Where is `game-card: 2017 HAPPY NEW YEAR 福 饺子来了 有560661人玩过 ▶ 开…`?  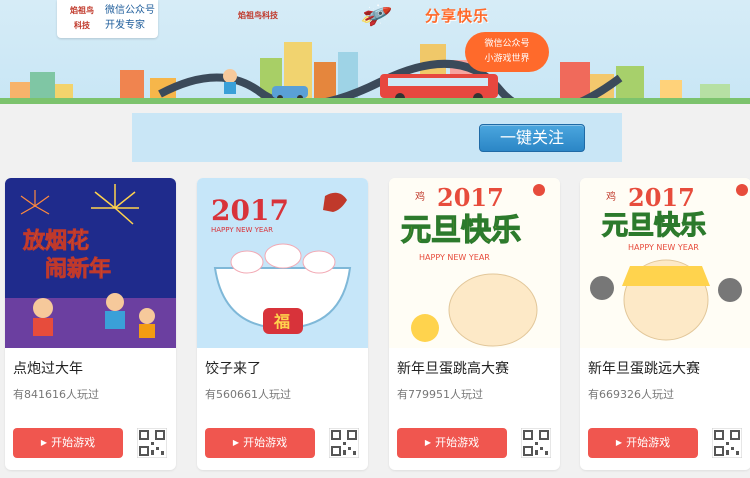 game-card: 2017 HAPPY NEW YEAR 福 饺子来了 有560661人玩过 ▶ 开… is located at coordinates (282, 324).